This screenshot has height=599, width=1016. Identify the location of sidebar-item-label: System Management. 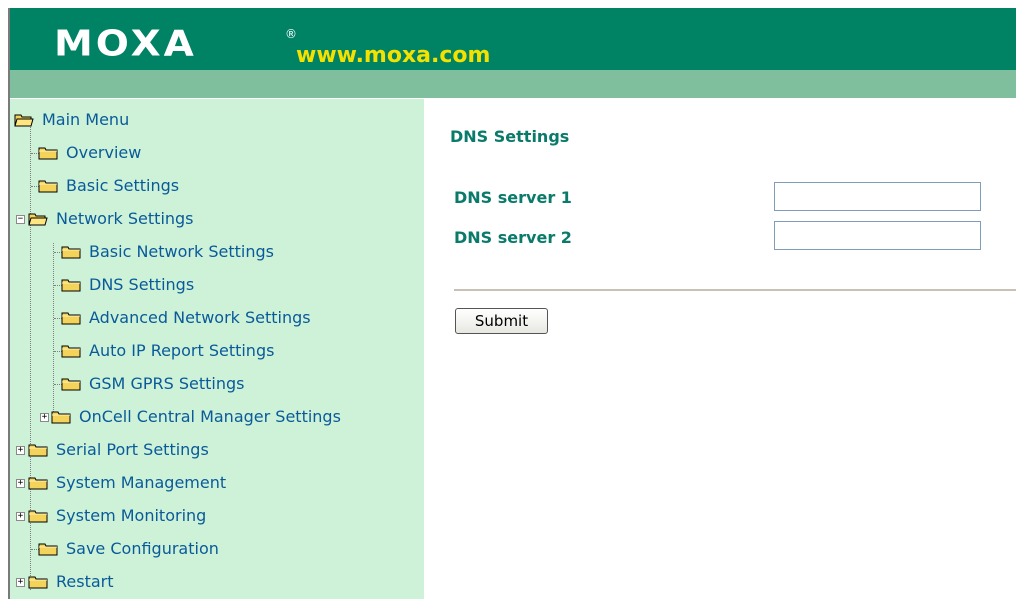
(141, 482).